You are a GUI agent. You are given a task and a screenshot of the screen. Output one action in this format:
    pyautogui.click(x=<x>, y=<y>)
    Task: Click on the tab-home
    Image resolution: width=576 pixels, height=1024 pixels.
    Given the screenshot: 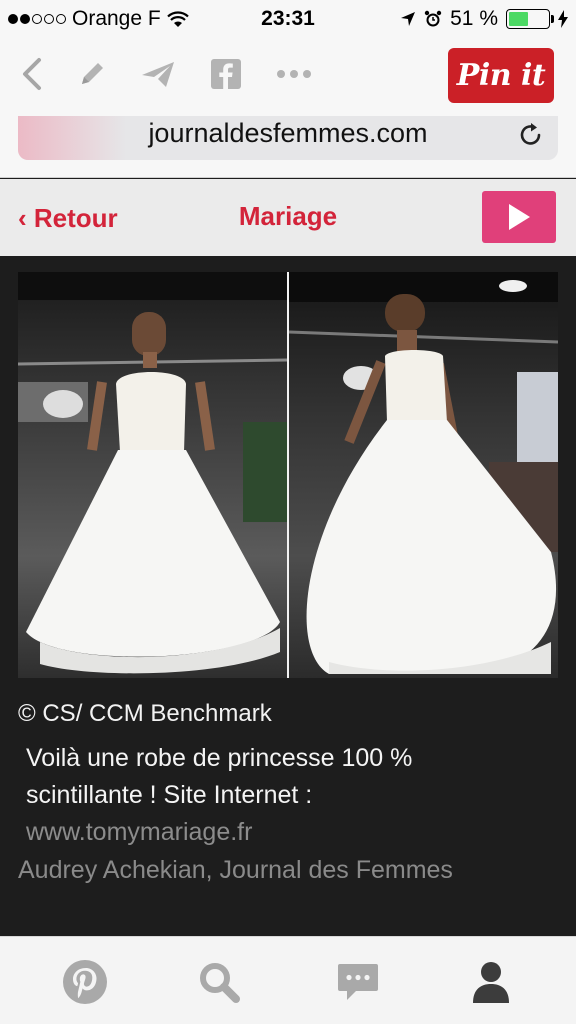 What is the action you would take?
    pyautogui.click(x=85, y=982)
    